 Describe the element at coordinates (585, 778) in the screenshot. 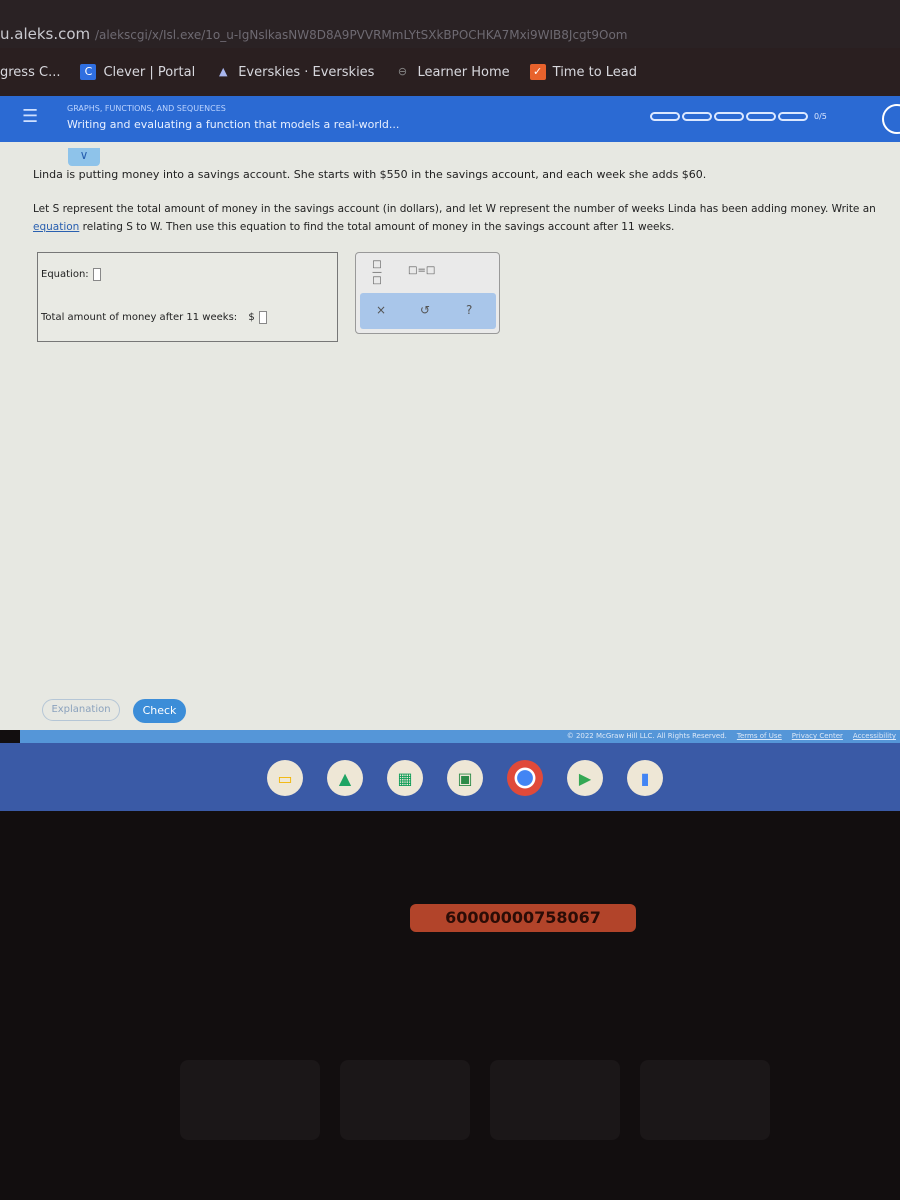

I see `play-store-icon: ▶` at that location.